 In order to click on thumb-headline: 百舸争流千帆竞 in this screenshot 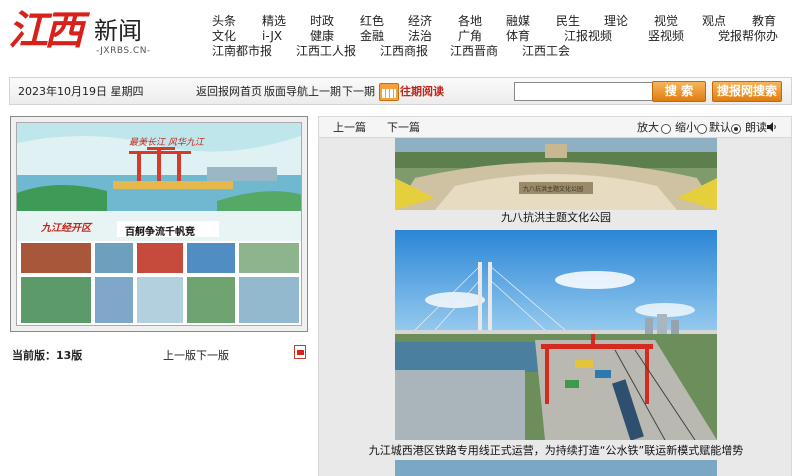, I will do `click(160, 232)`.